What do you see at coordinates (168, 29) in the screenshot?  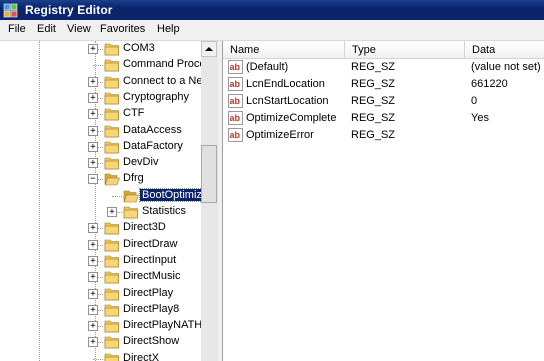 I see `menu-help: Help` at bounding box center [168, 29].